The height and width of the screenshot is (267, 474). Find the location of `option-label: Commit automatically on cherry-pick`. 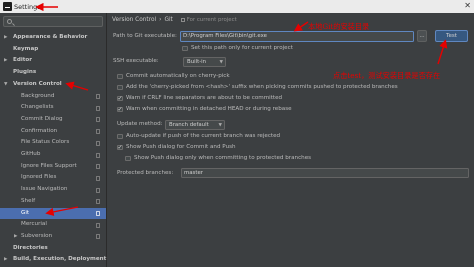

option-label: Commit automatically on cherry-pick is located at coordinates (178, 76).